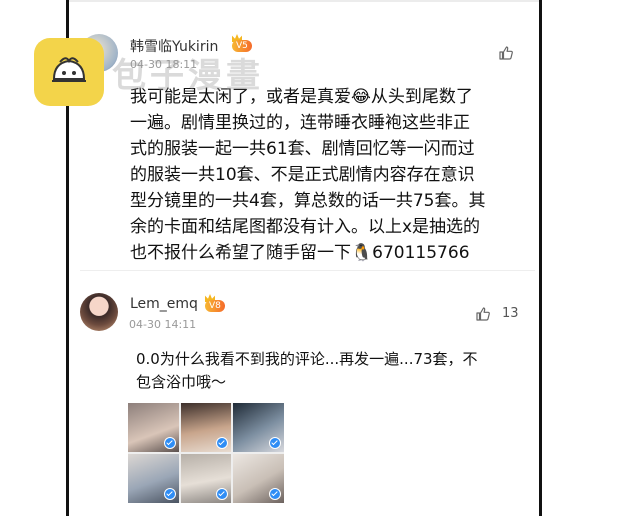  I want to click on comment-body: 0.0为什么我看不到我的评论...再发一遍...73套，不 包含浴巾哦～, so click(307, 370).